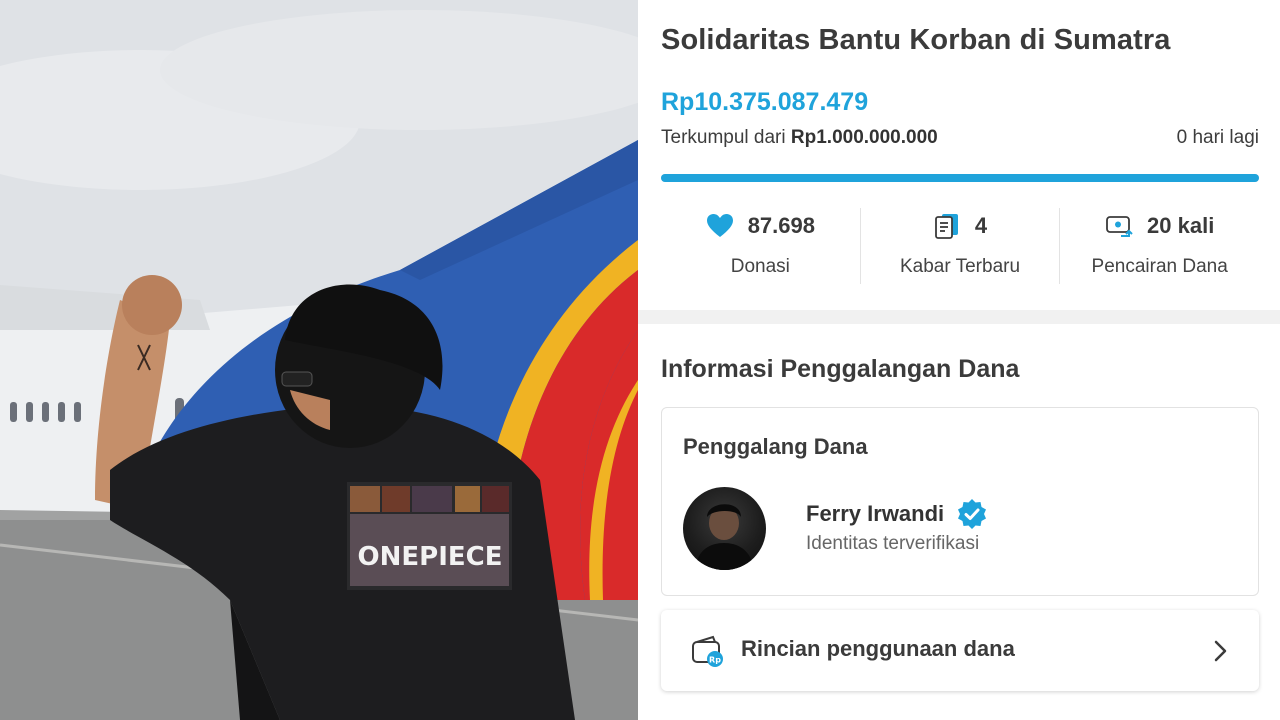  I want to click on stat-value: 87.698, so click(781, 225).